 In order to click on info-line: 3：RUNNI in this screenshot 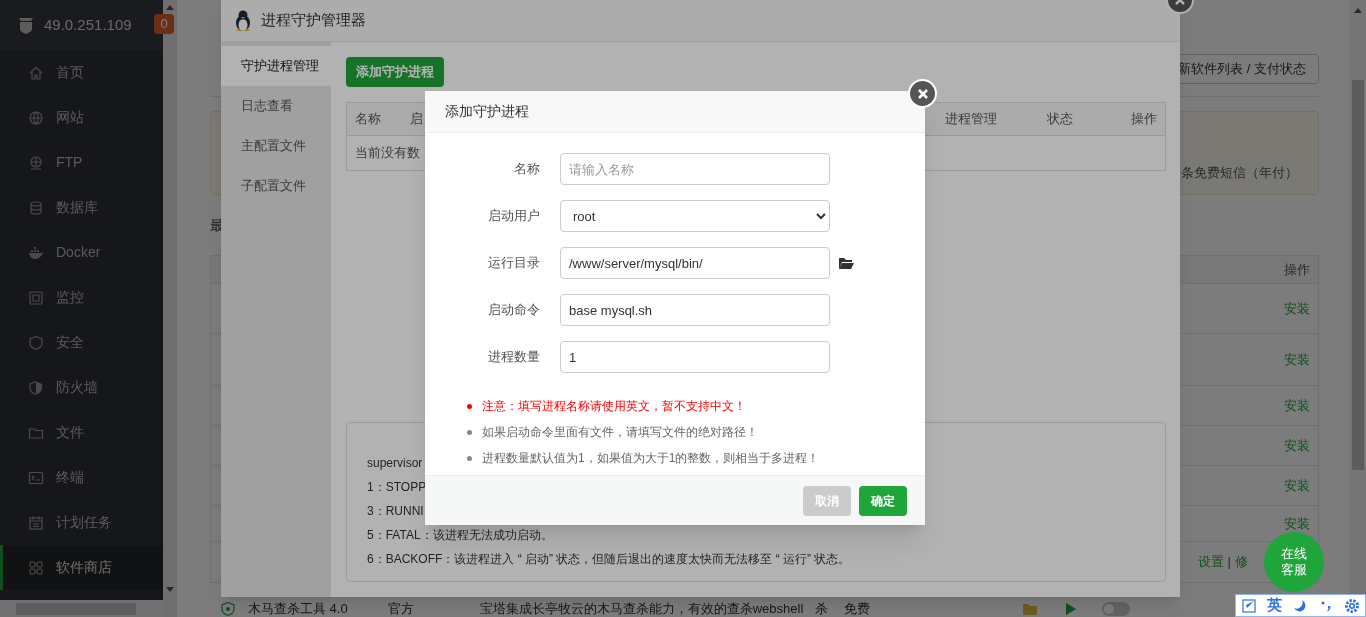, I will do `click(395, 511)`.